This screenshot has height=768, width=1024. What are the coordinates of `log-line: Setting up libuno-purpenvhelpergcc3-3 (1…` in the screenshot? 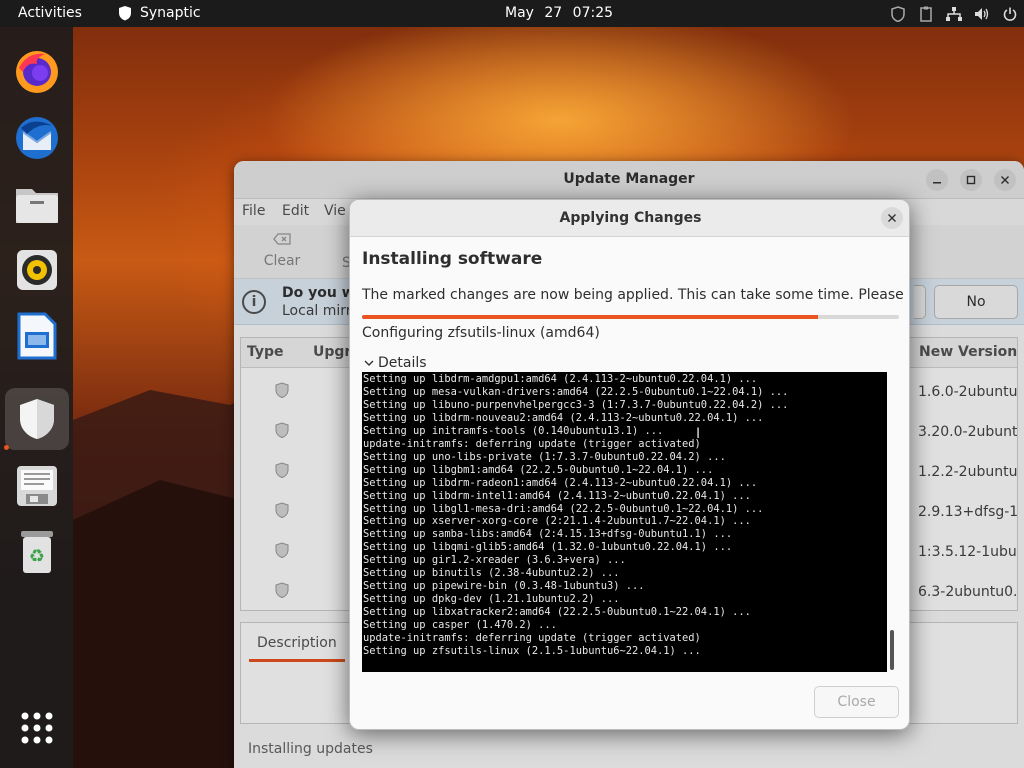 It's located at (576, 404).